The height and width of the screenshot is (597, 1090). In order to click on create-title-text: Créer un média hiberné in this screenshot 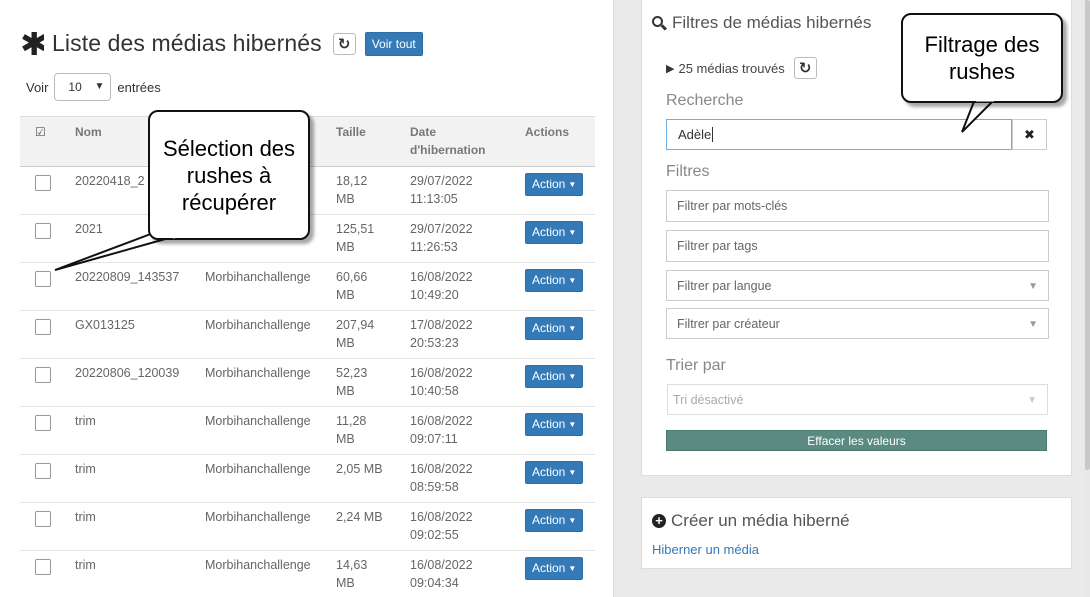, I will do `click(760, 520)`.